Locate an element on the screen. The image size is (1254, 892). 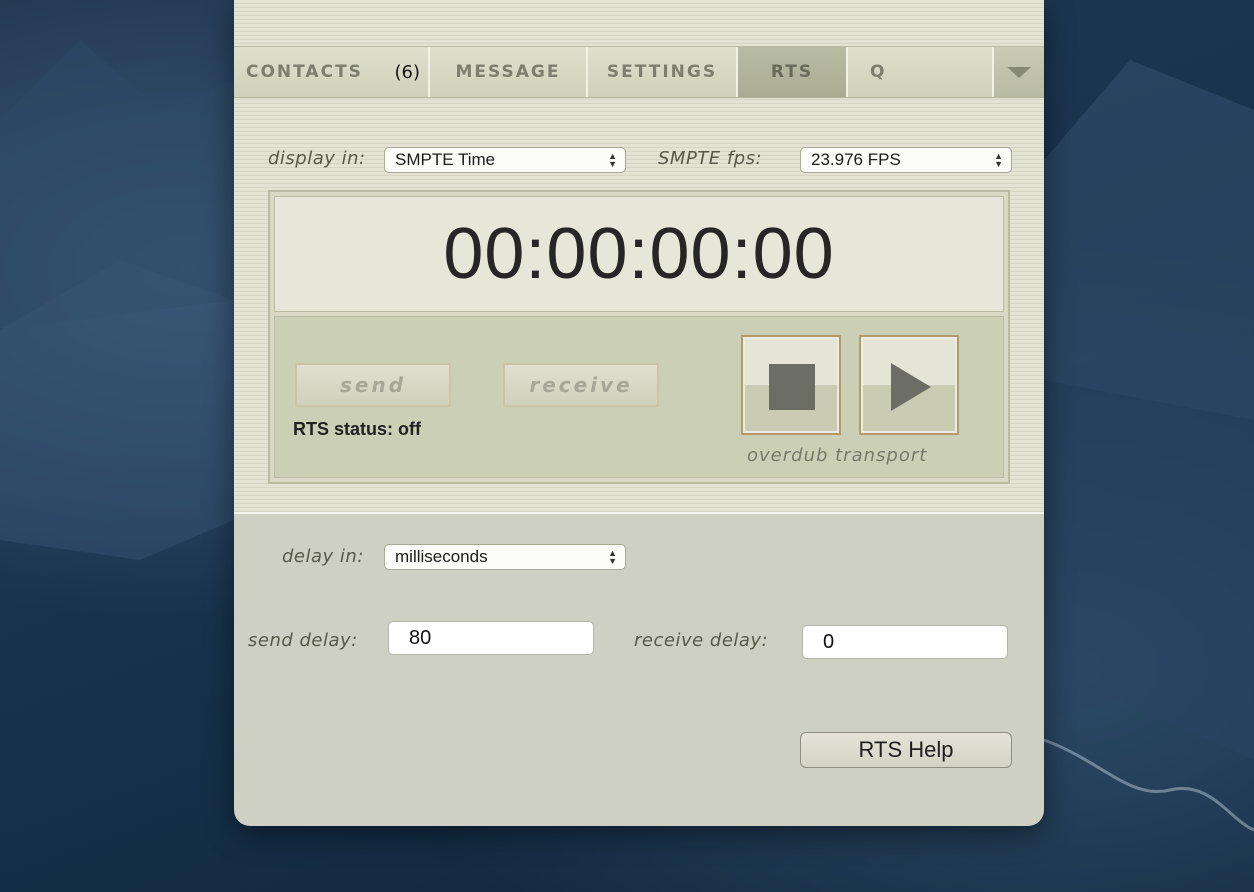
receive-delay-value: 0 is located at coordinates (829, 641).